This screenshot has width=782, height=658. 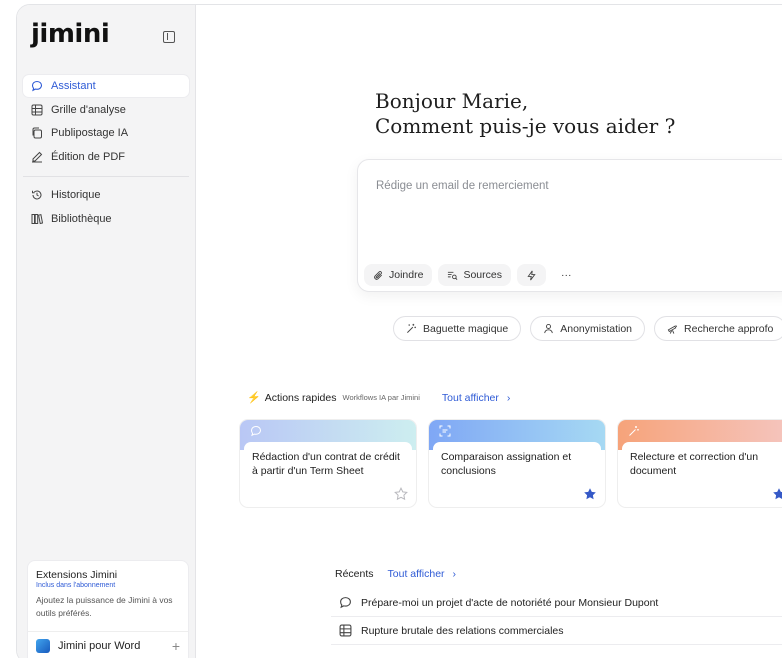 I want to click on sidebar-item-grille: Grille d'analyse, so click(x=106, y=110).